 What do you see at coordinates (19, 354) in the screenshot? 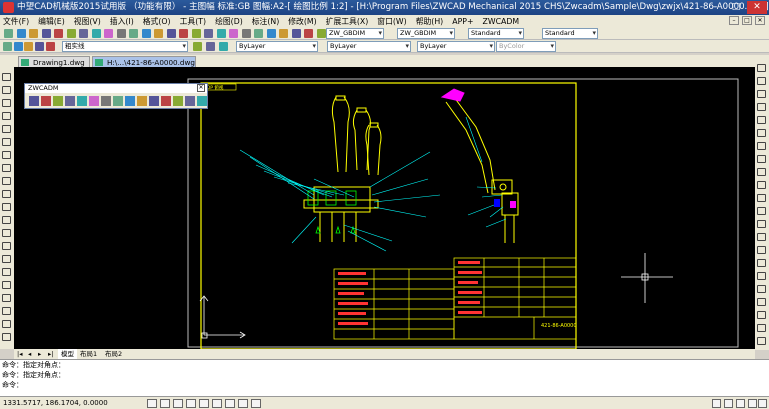
I see `first-layout-icon: |◂` at bounding box center [19, 354].